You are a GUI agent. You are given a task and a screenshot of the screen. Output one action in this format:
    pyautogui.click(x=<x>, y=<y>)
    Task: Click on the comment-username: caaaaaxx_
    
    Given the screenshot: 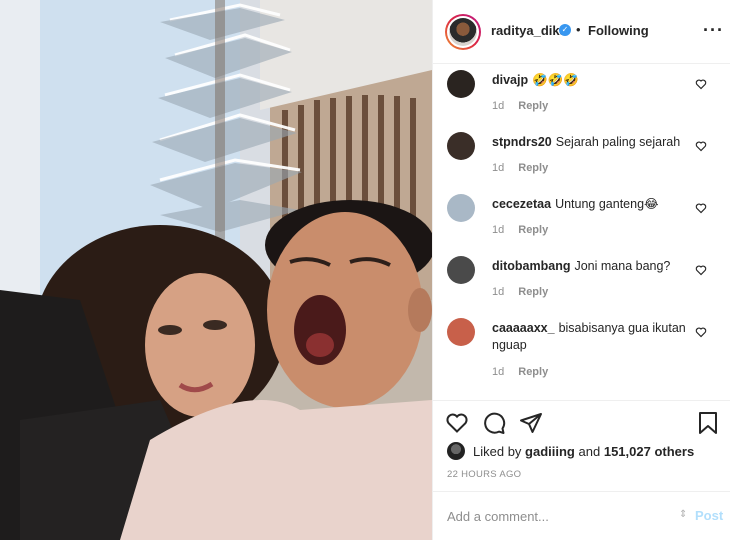 What is the action you would take?
    pyautogui.click(x=523, y=328)
    